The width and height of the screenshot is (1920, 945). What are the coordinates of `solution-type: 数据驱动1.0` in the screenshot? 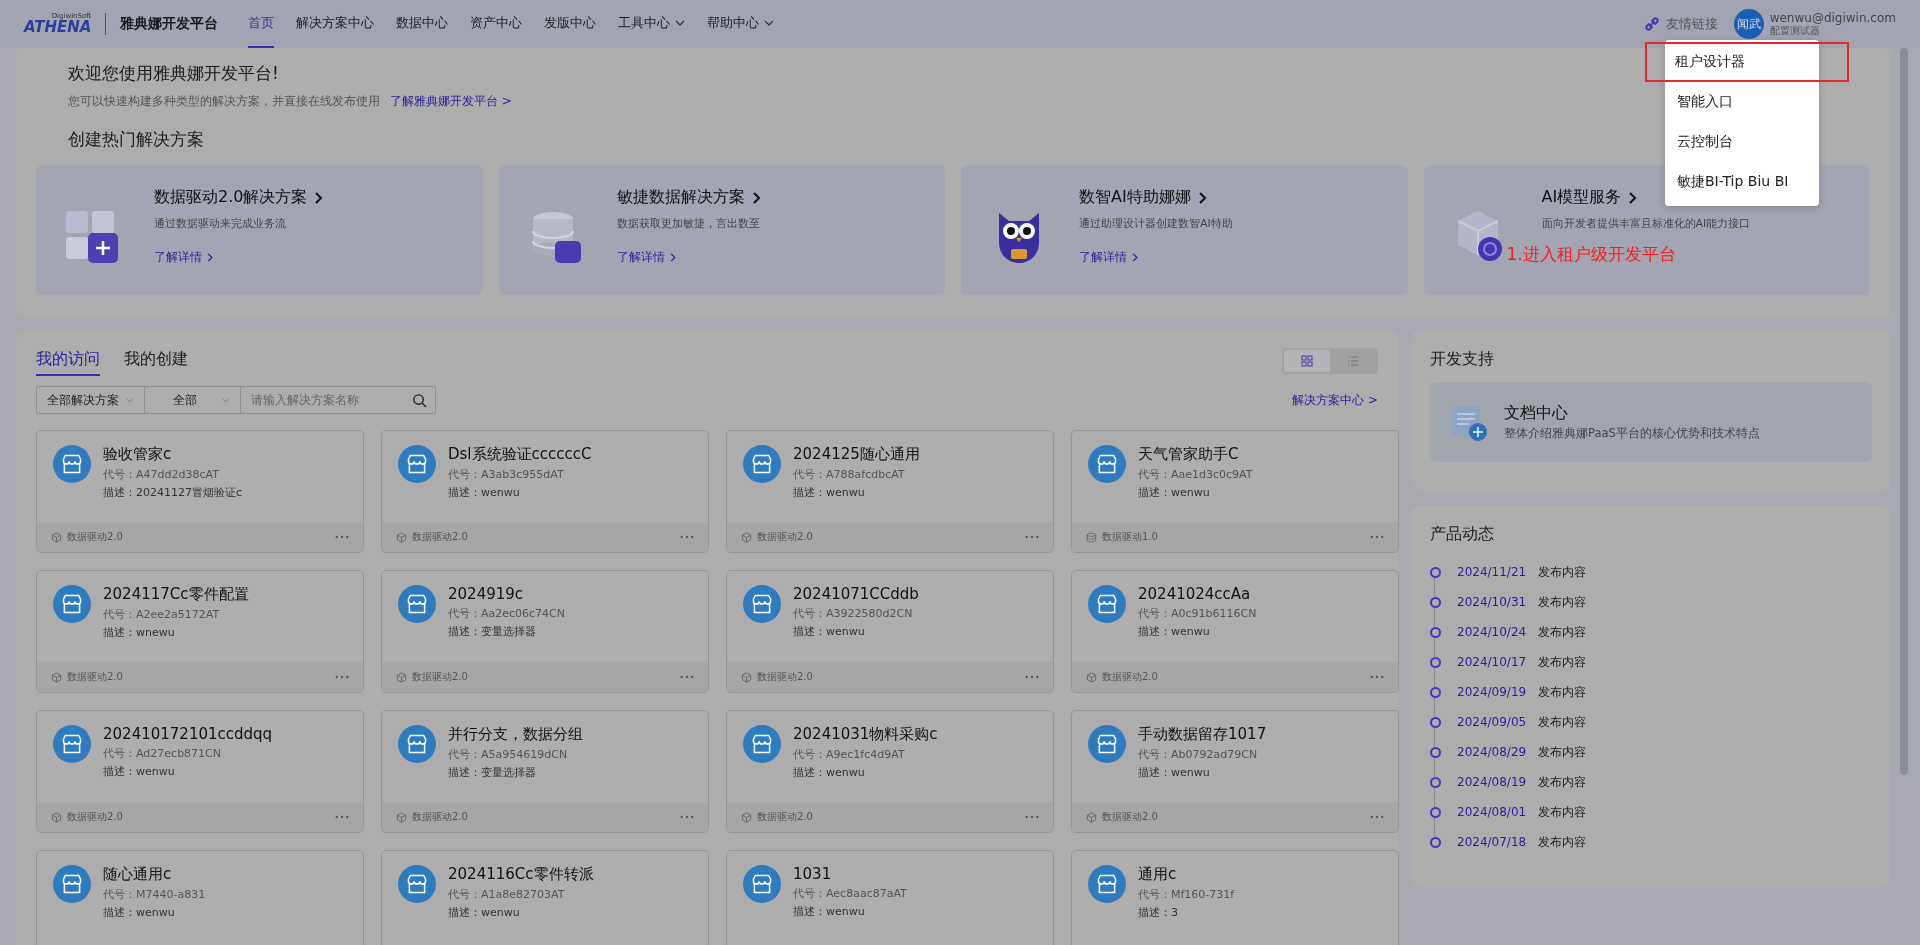 It's located at (1130, 537).